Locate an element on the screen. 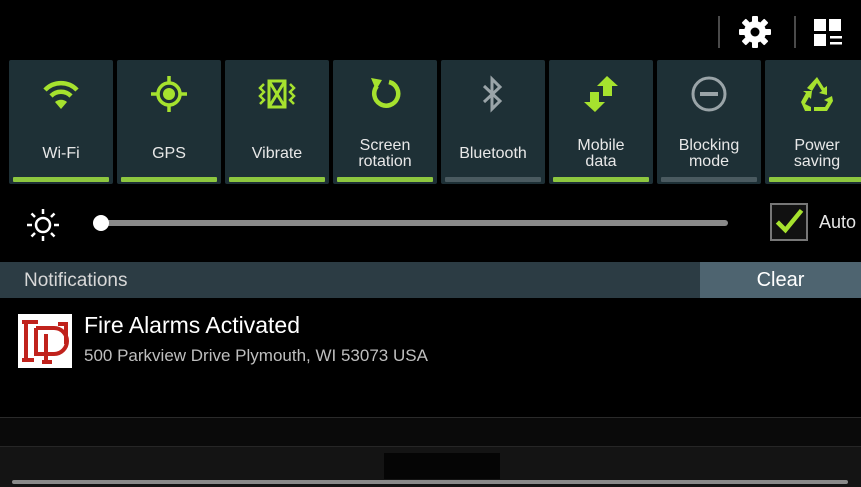 This screenshot has width=861, height=487. tile-label: GPS is located at coordinates (169, 153).